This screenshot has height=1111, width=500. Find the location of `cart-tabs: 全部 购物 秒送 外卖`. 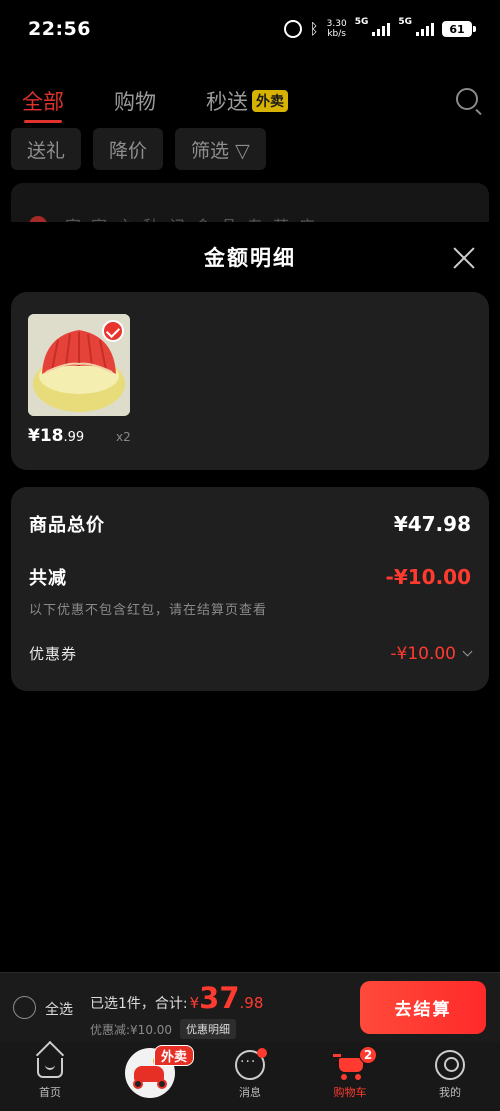

cart-tabs: 全部 购物 秒送 外卖 is located at coordinates (180, 104).